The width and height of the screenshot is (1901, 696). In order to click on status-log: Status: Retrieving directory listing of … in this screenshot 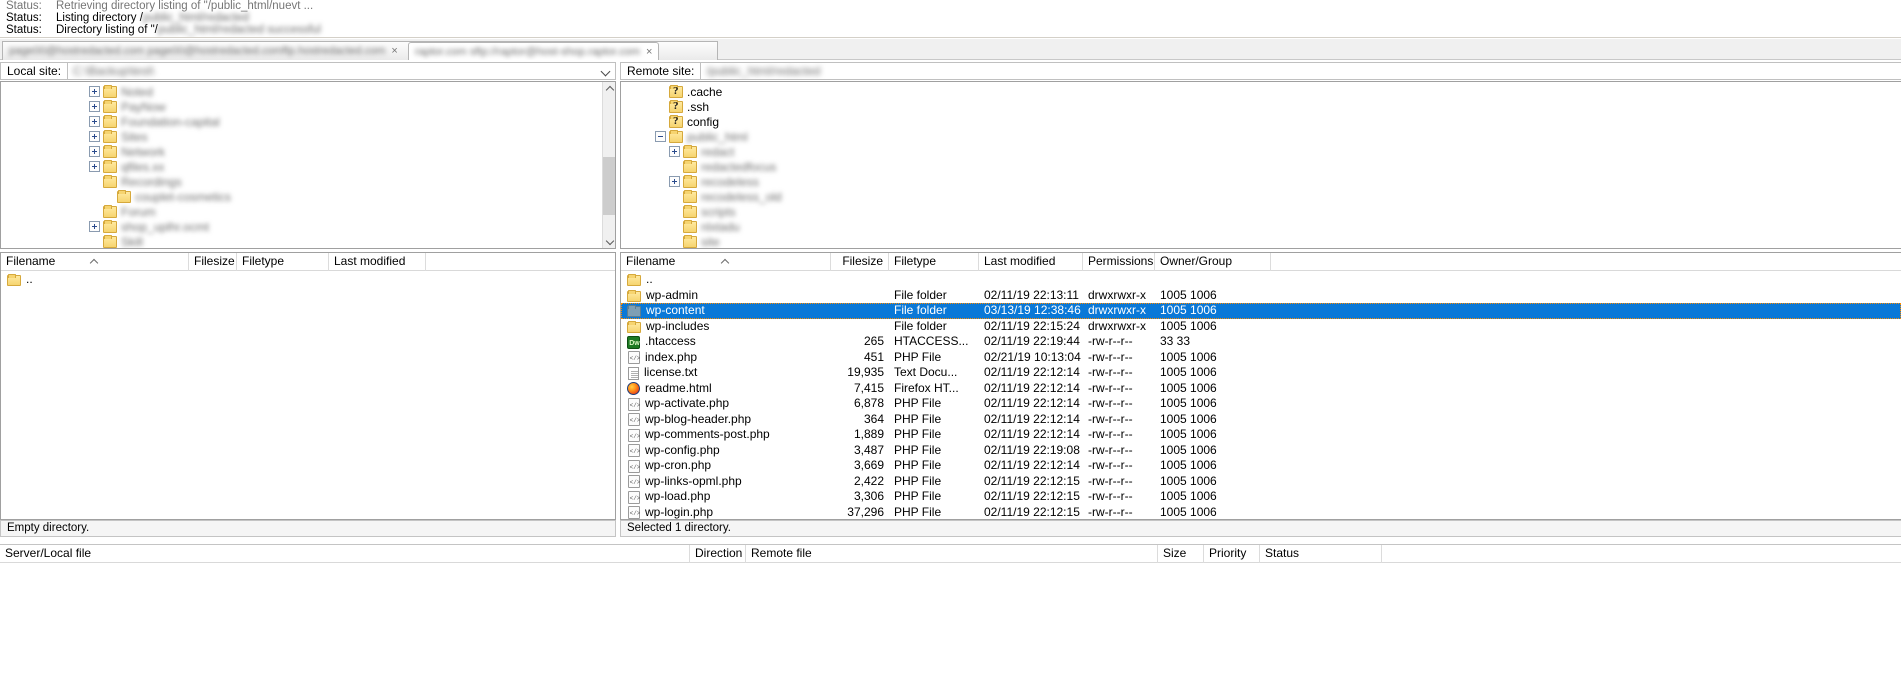, I will do `click(950, 19)`.